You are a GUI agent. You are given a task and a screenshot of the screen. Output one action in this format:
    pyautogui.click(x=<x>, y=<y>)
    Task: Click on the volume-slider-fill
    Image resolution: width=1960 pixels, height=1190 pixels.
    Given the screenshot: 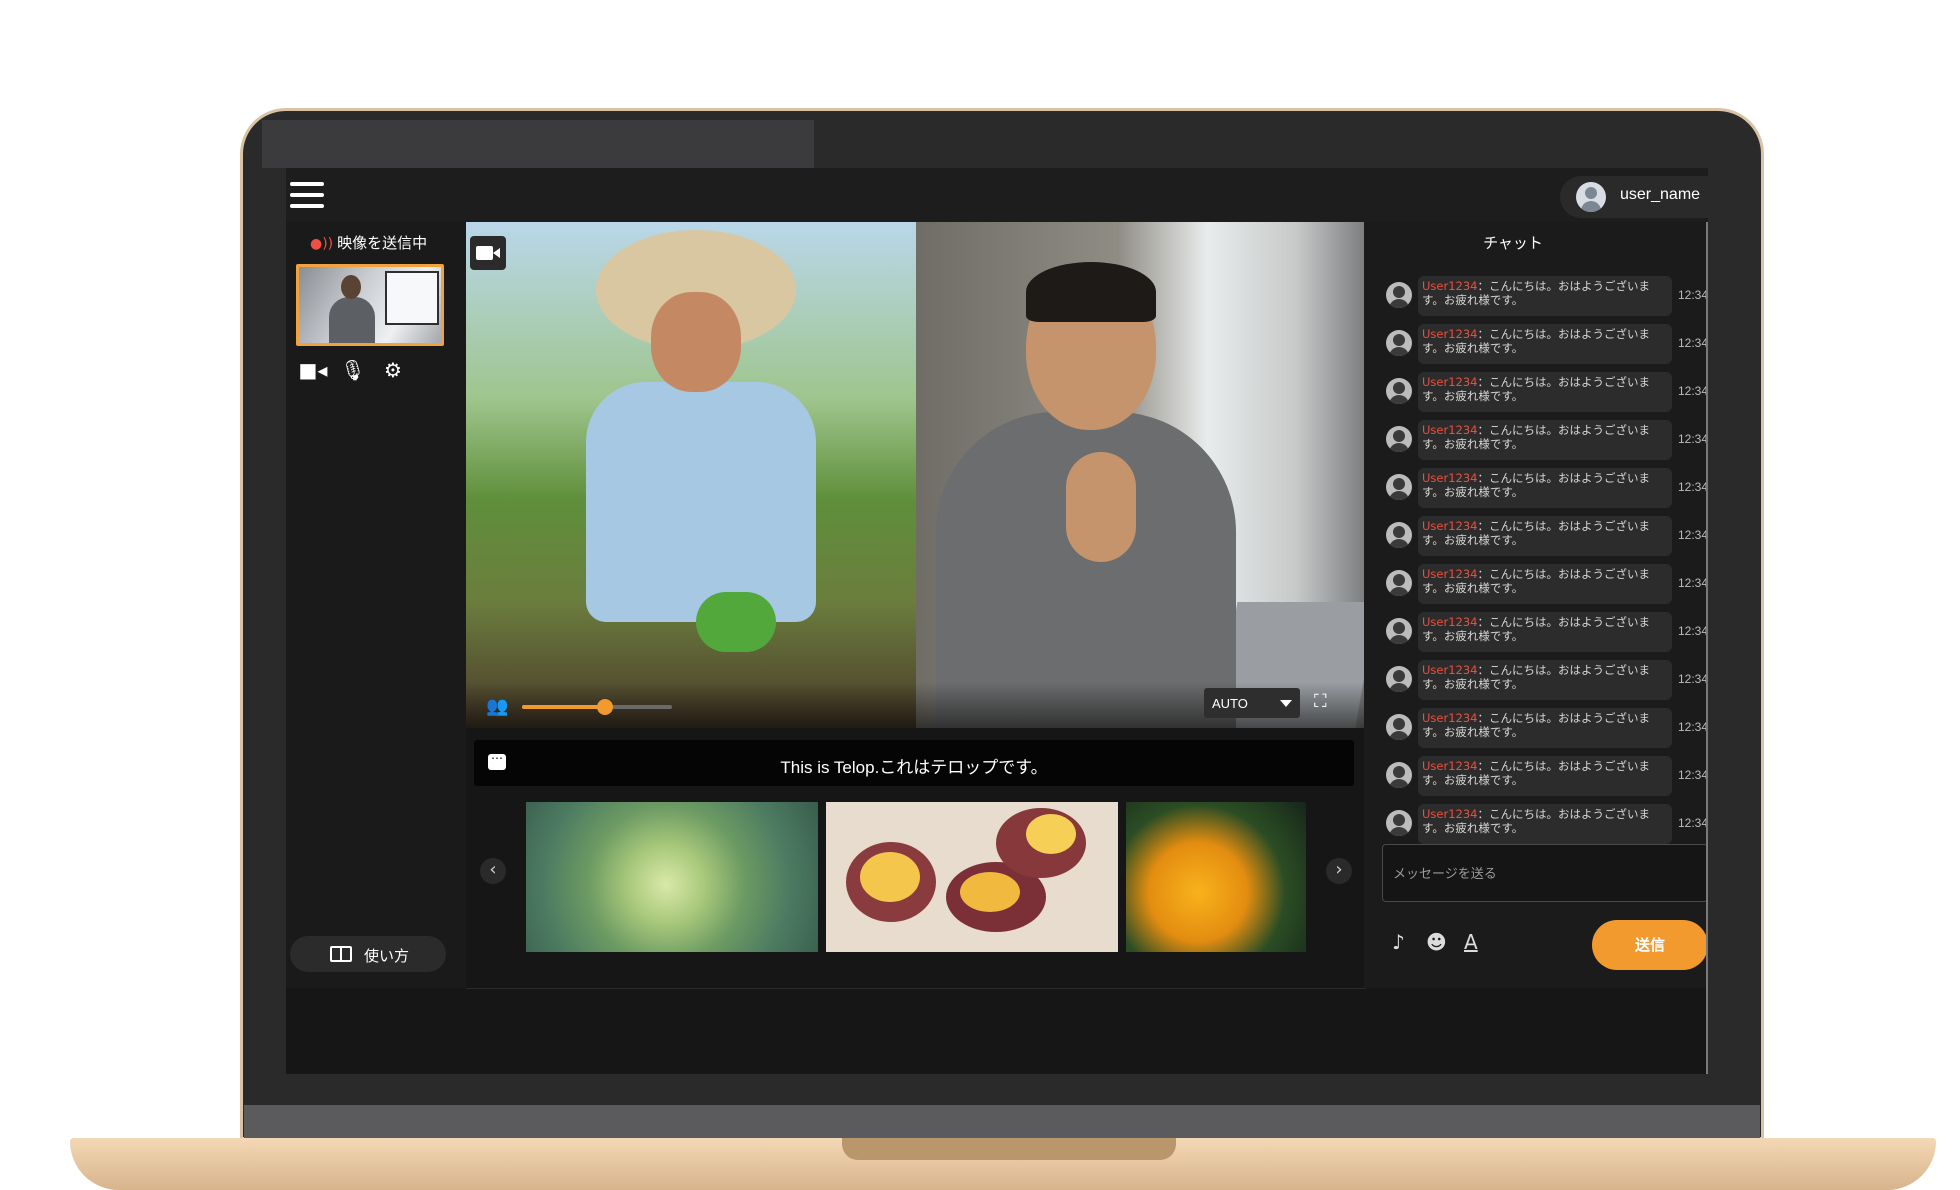 What is the action you would take?
    pyautogui.click(x=563, y=707)
    